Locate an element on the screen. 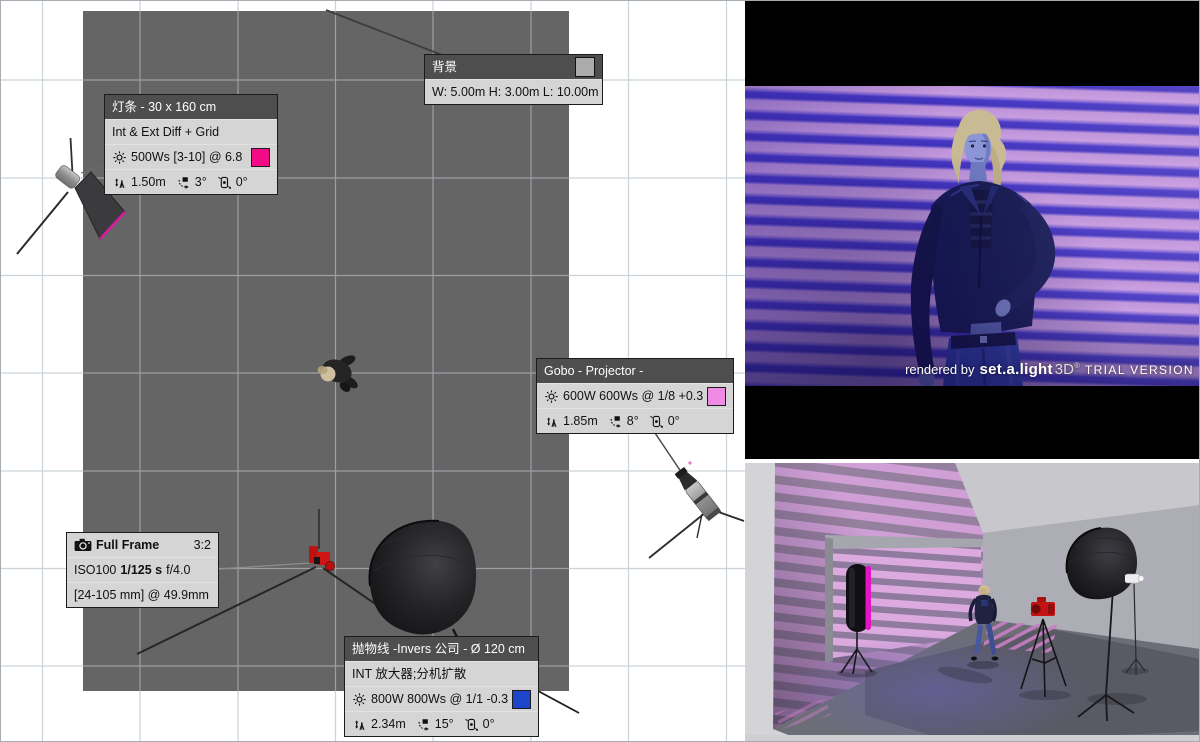 This screenshot has width=1200, height=742. modifier-row: INT 放大器;分机扩散 is located at coordinates (441, 673).